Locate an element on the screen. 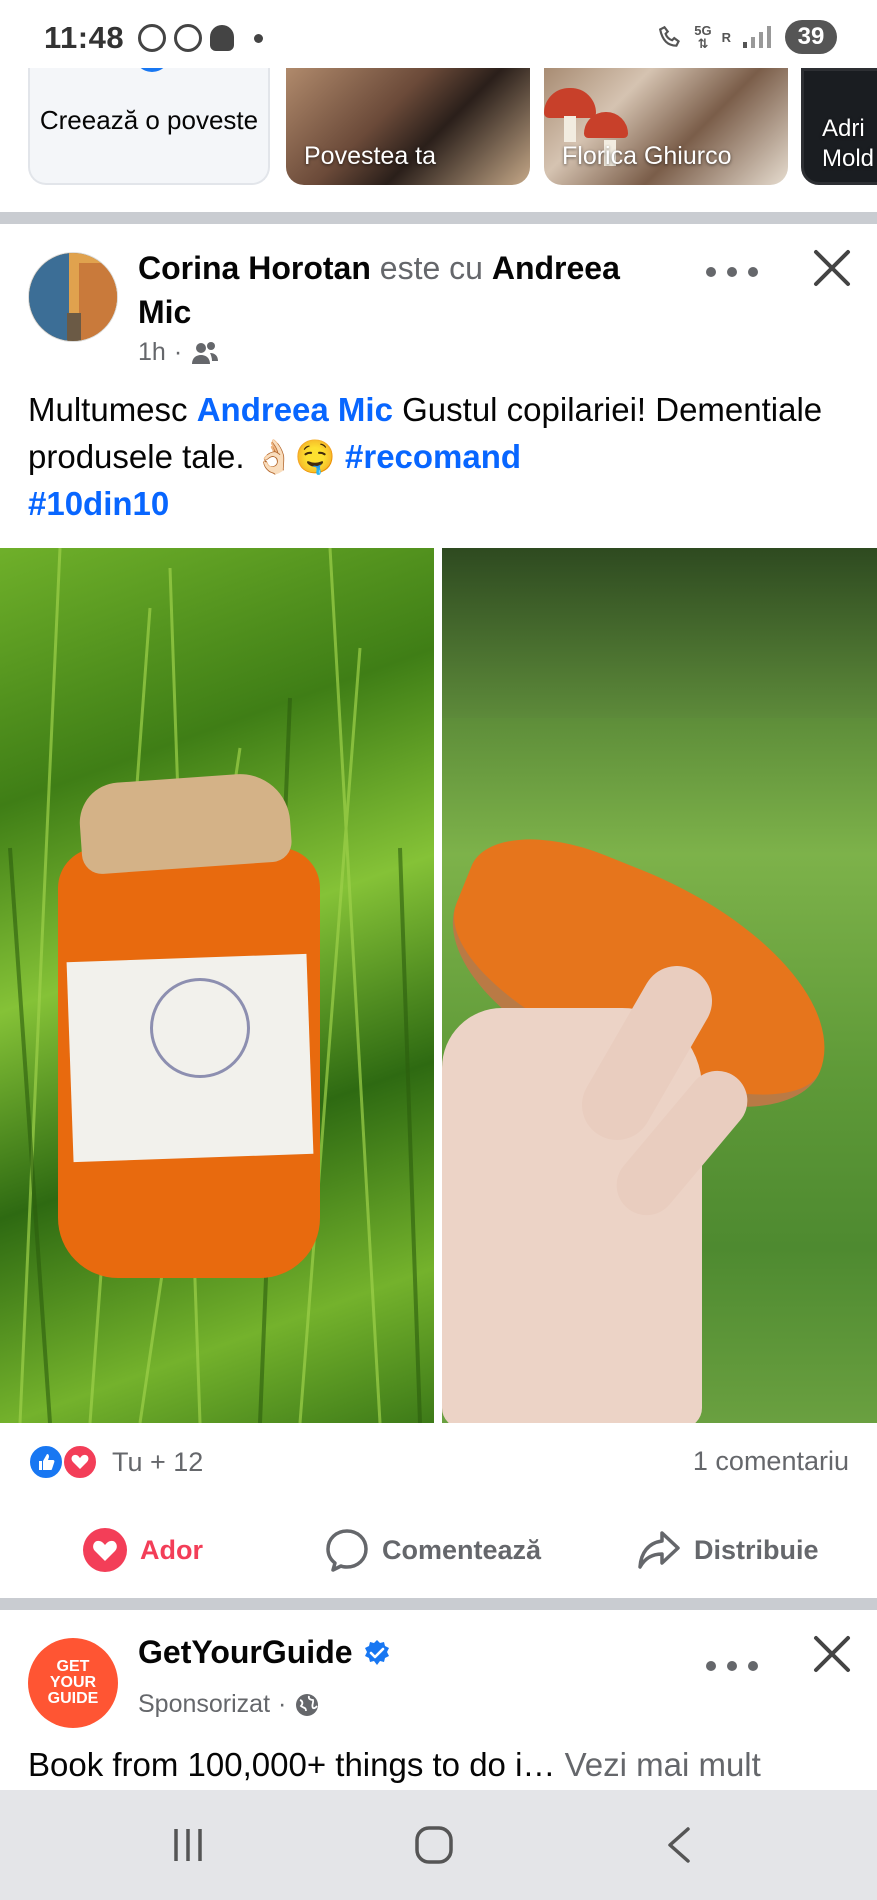 This screenshot has height=1900, width=877. post-action-bar: Ador Comentează Distribuie is located at coordinates (438, 1550).